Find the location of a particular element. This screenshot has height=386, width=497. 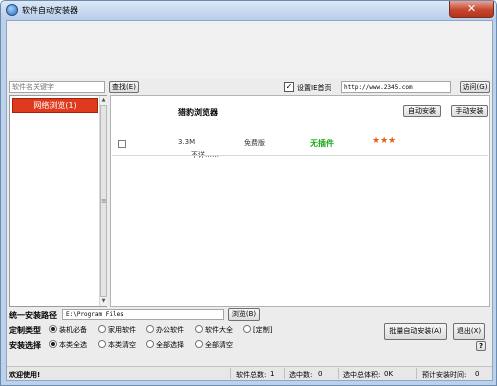

homepage-url-field: http://www.2345.com is located at coordinates (396, 87).